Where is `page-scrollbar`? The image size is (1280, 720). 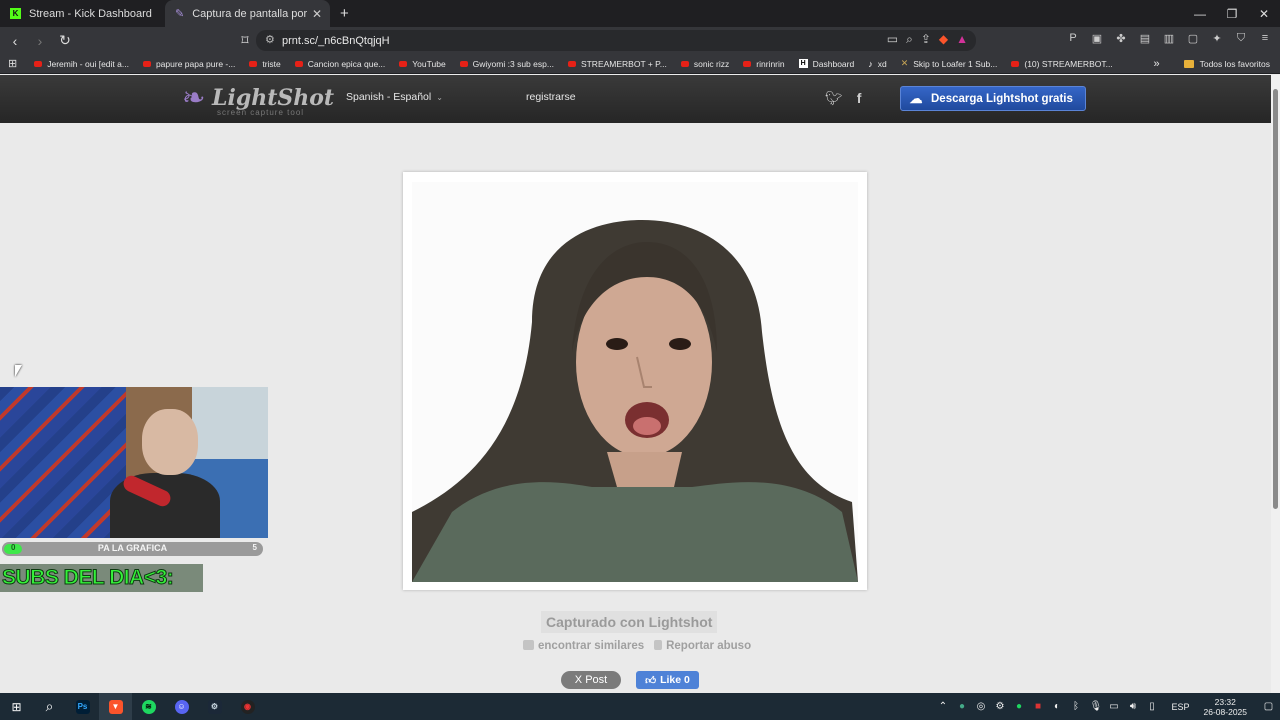 page-scrollbar is located at coordinates (1275, 384).